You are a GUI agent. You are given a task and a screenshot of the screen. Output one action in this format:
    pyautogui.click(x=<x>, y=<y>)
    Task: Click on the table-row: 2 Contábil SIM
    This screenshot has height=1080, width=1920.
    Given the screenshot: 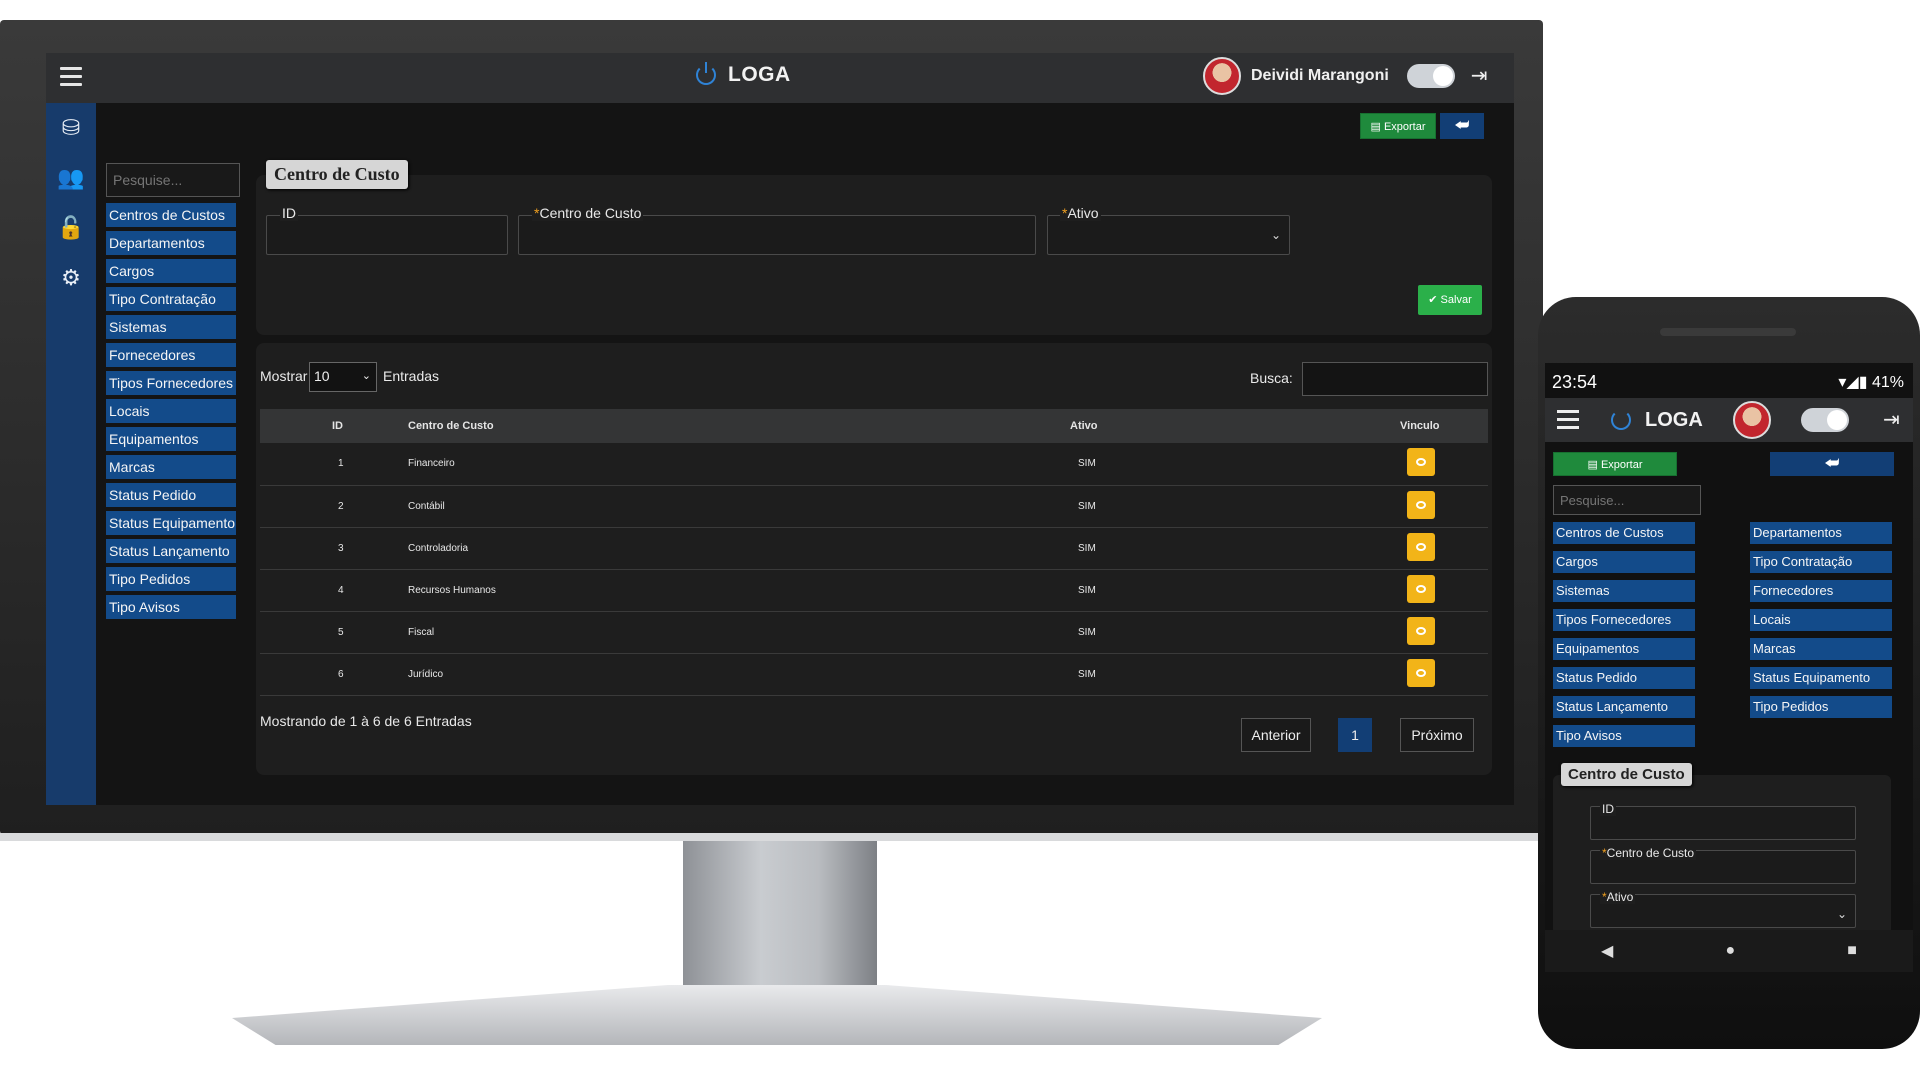 What is the action you would take?
    pyautogui.click(x=874, y=506)
    